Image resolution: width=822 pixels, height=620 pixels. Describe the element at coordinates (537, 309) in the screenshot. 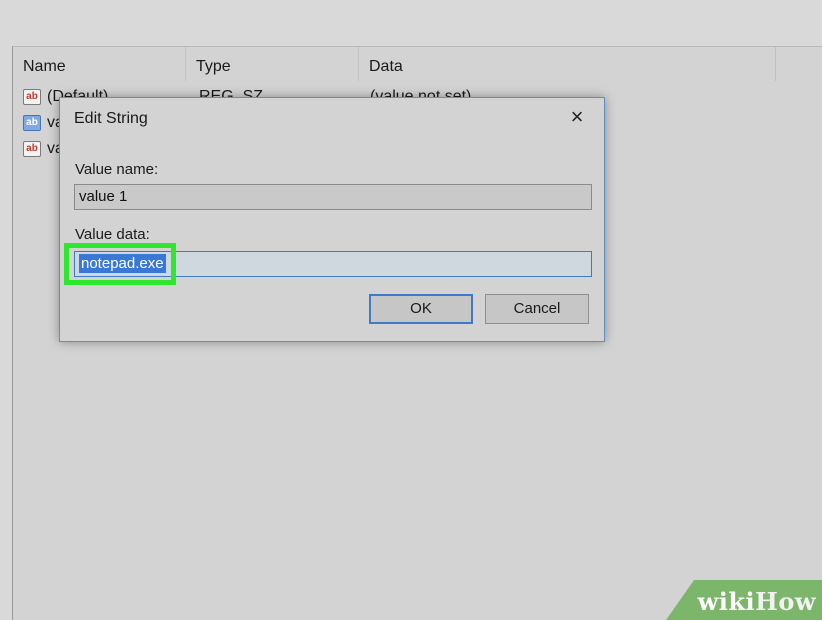

I see `cancel-button: Cancel` at that location.